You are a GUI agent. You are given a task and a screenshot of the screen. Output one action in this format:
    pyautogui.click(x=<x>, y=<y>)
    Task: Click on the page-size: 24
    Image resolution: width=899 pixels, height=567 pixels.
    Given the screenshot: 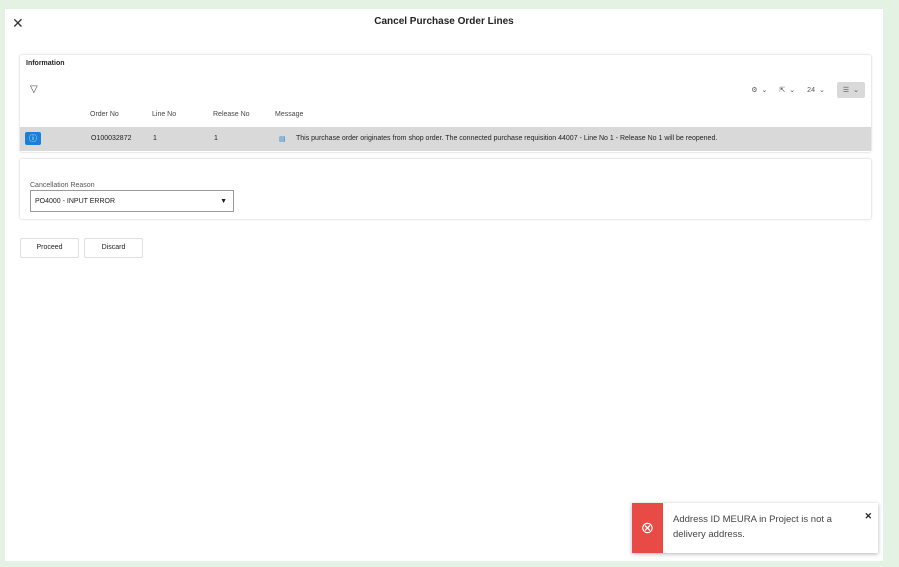 What is the action you would take?
    pyautogui.click(x=811, y=90)
    